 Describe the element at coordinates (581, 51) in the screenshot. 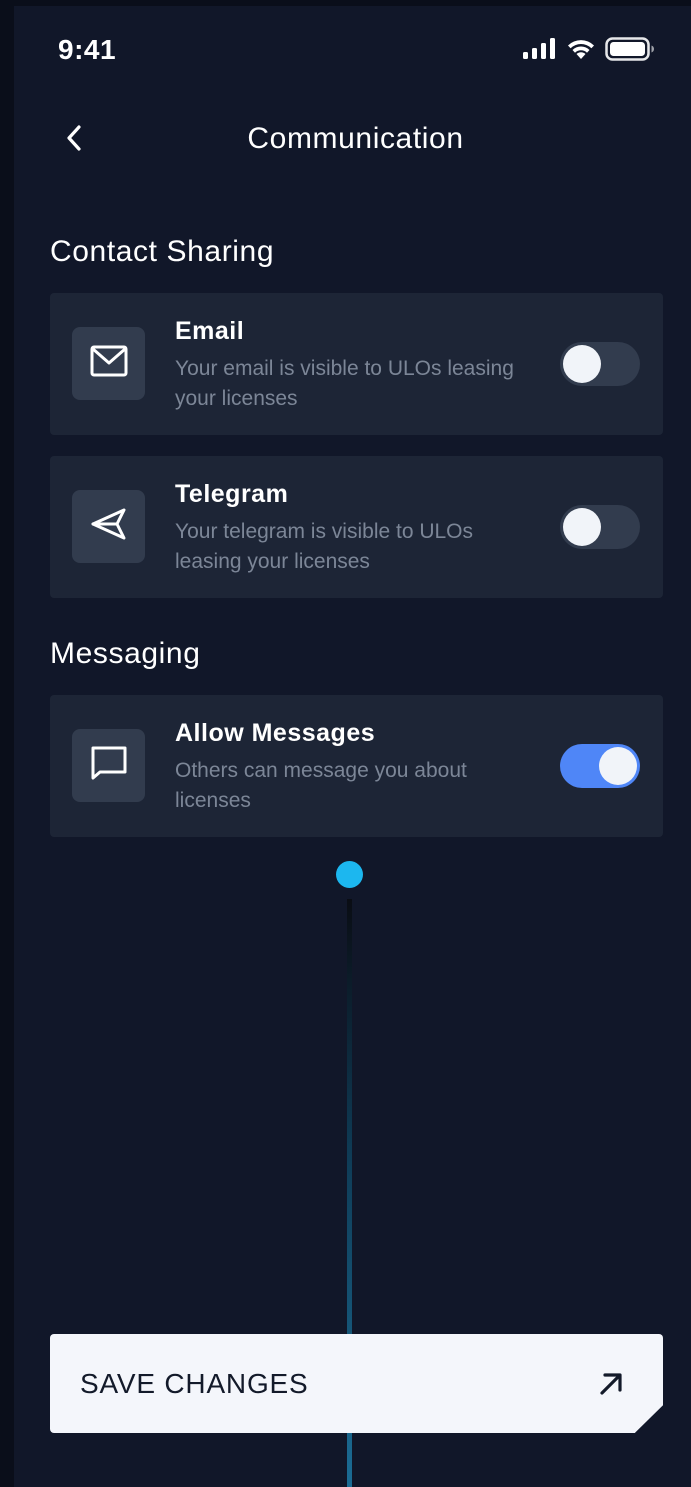

I see `wifi-icon` at that location.